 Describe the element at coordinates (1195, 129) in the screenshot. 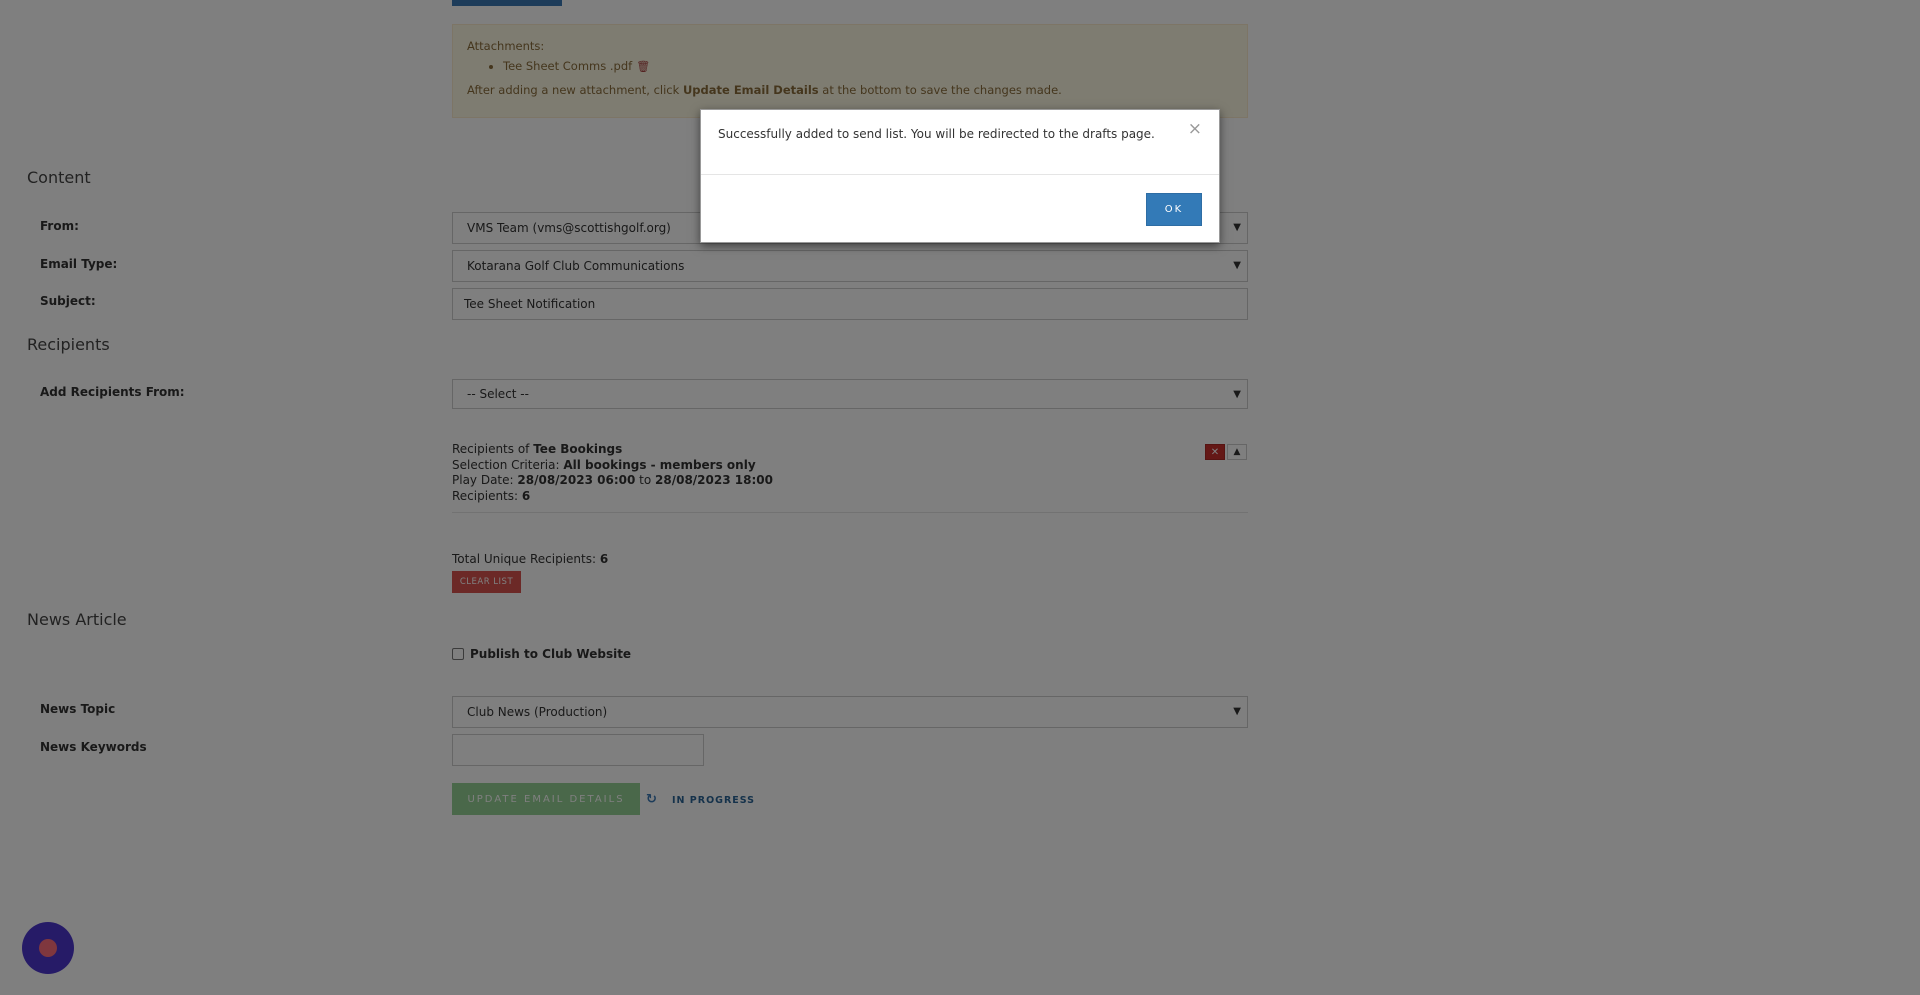

I see `close-icon: ×` at that location.